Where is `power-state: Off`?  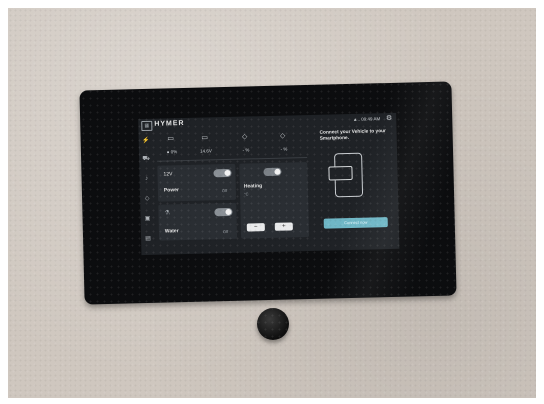 power-state: Off is located at coordinates (224, 190).